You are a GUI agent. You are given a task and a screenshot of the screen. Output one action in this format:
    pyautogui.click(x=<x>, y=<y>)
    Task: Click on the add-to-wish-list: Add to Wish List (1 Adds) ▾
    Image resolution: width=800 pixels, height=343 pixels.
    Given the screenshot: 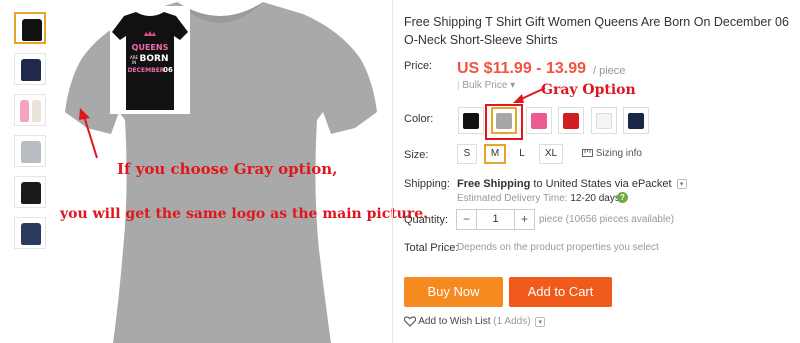 What is the action you would take?
    pyautogui.click(x=474, y=322)
    